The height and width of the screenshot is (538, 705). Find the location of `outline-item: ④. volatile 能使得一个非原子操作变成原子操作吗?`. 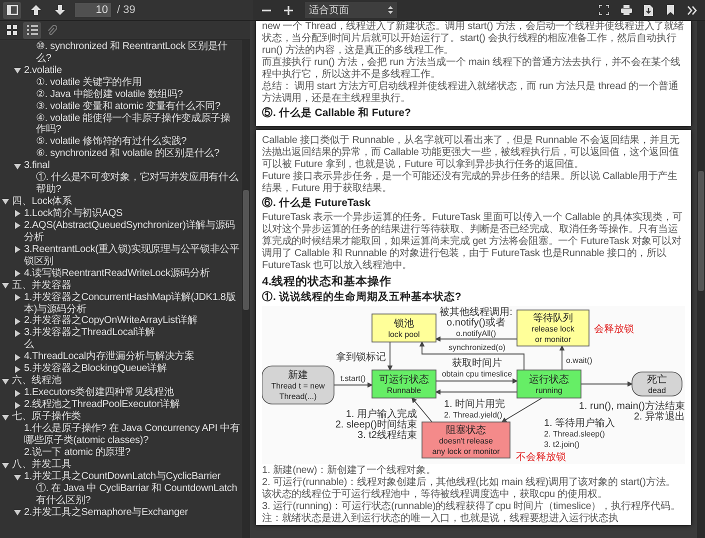

outline-item: ④. volatile 能使得一个非原子操作变成原子操作吗? is located at coordinates (138, 124).